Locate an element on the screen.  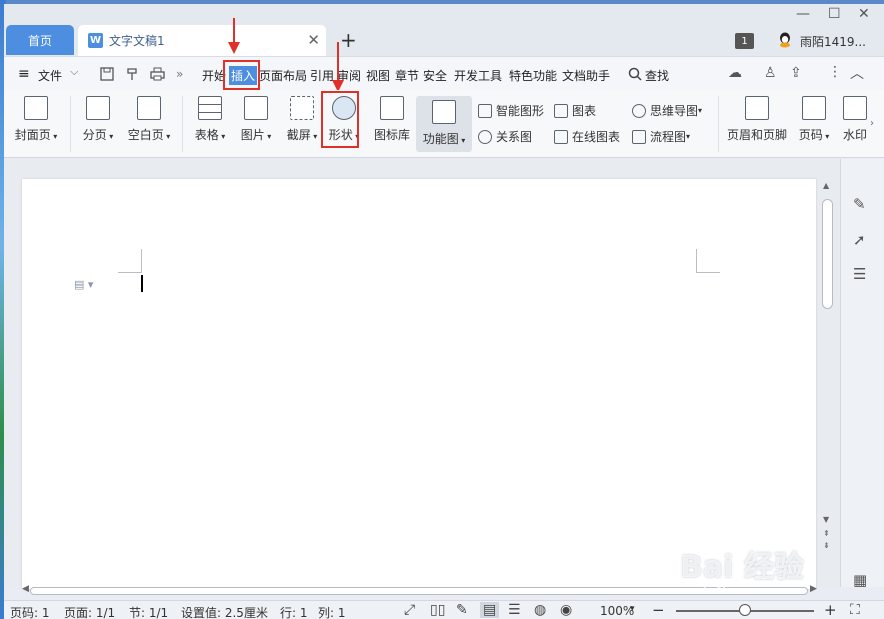
menu-doc-assistant: 文档助手 is located at coordinates (586, 75).